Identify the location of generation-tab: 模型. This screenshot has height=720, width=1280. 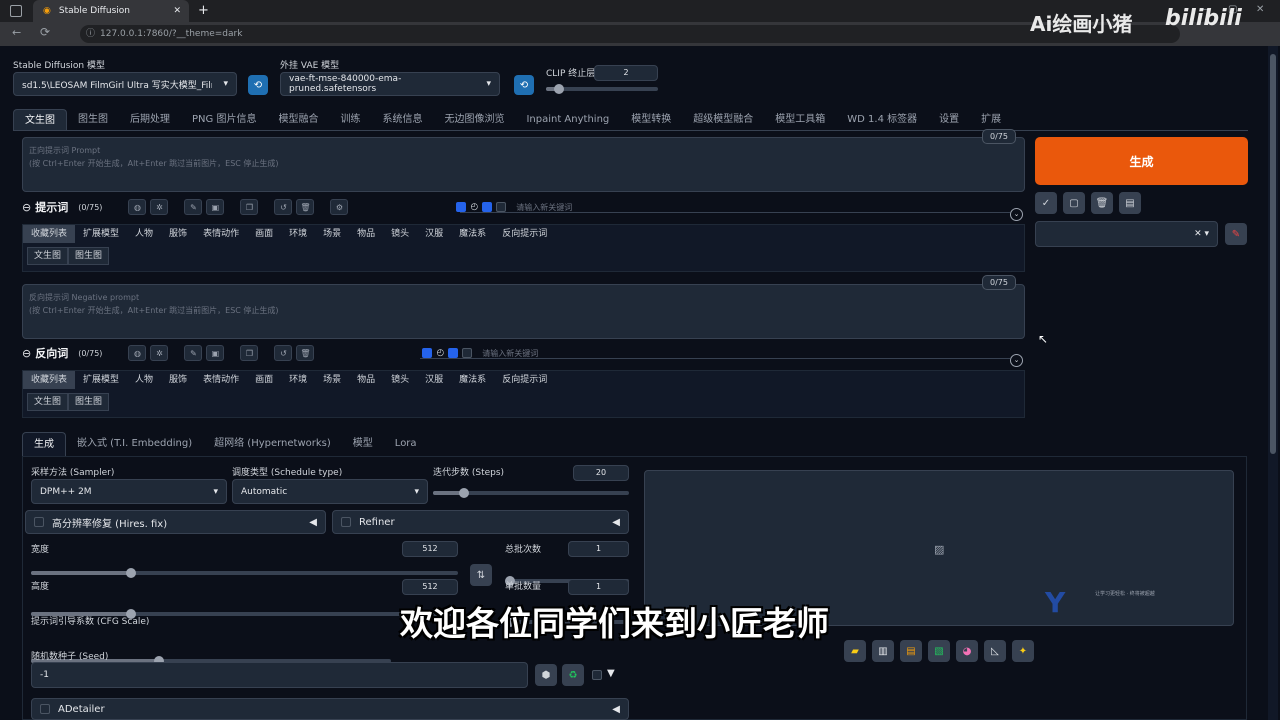
(363, 444).